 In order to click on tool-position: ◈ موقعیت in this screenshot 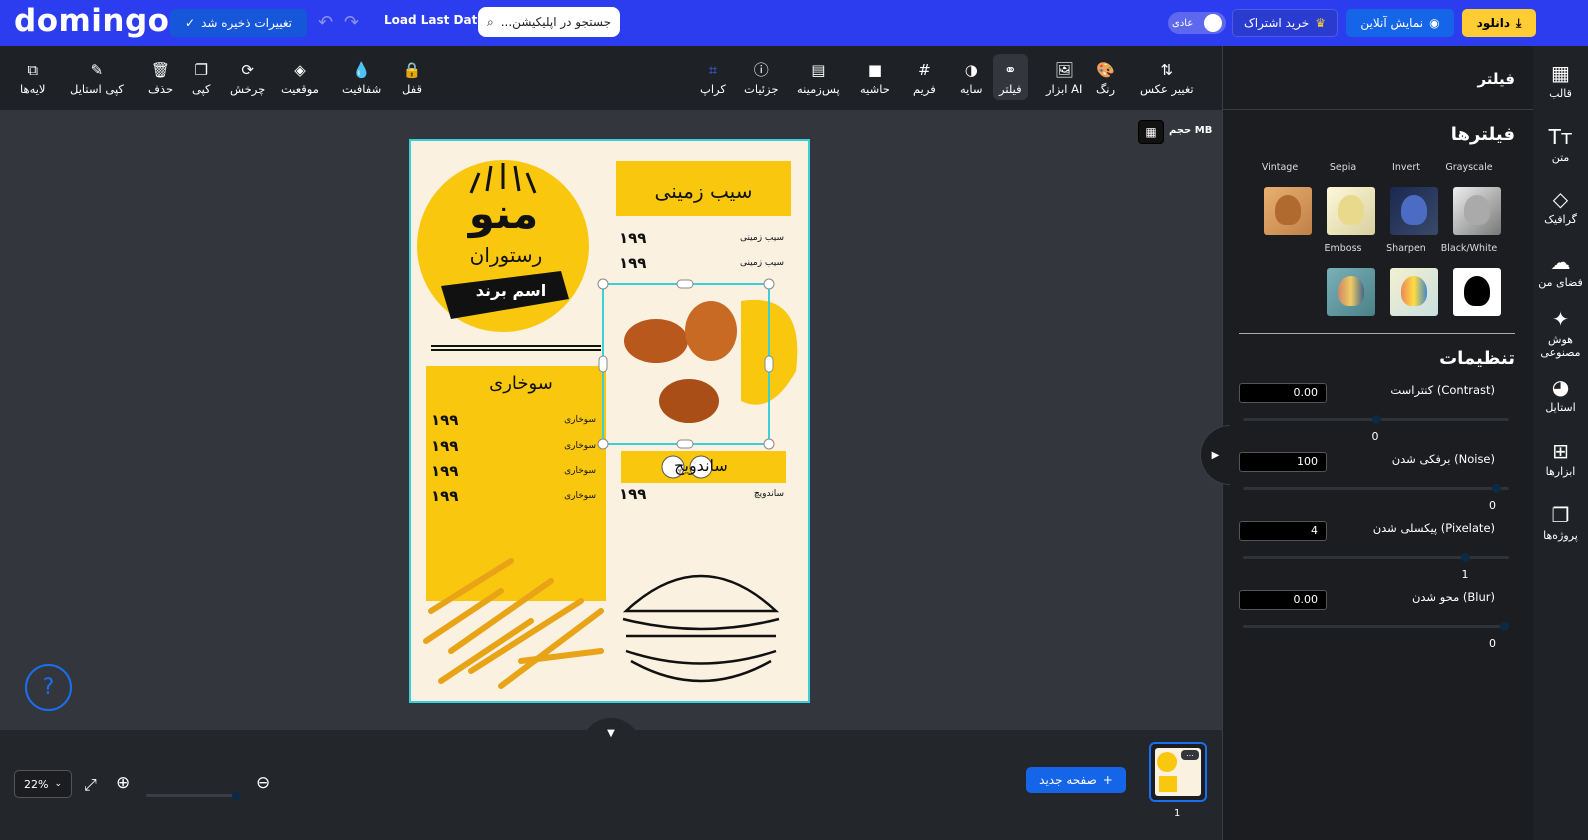, I will do `click(300, 78)`.